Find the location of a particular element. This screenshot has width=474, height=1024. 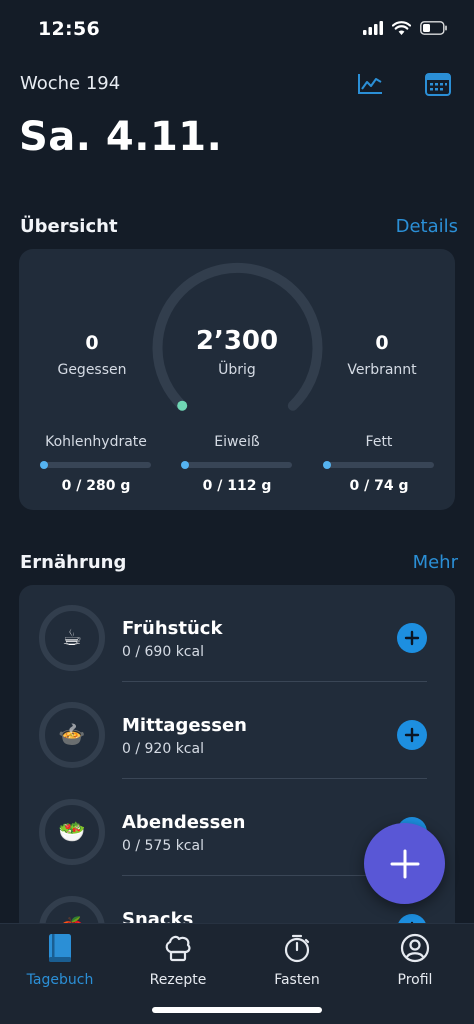

nutrition-header: Ernährung Mehr is located at coordinates (239, 562).